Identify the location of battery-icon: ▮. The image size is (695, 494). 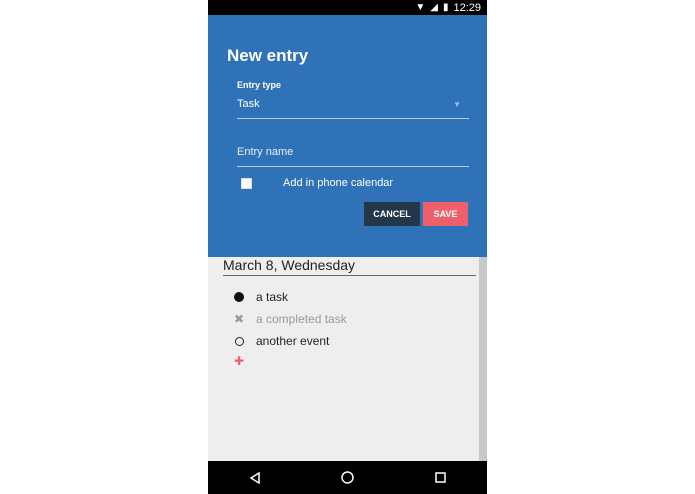
(445, 7).